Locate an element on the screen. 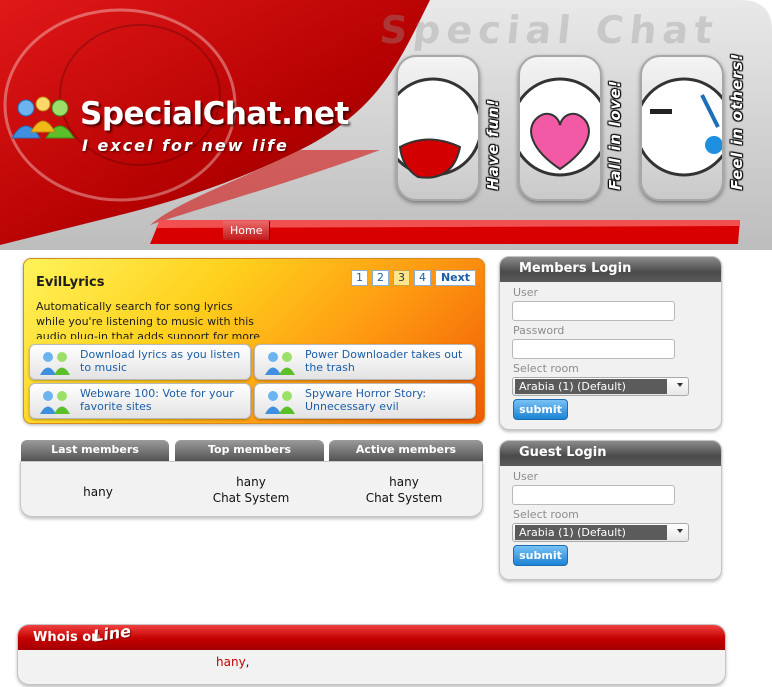 The image size is (772, 687). mood-fall-in-love is located at coordinates (560, 128).